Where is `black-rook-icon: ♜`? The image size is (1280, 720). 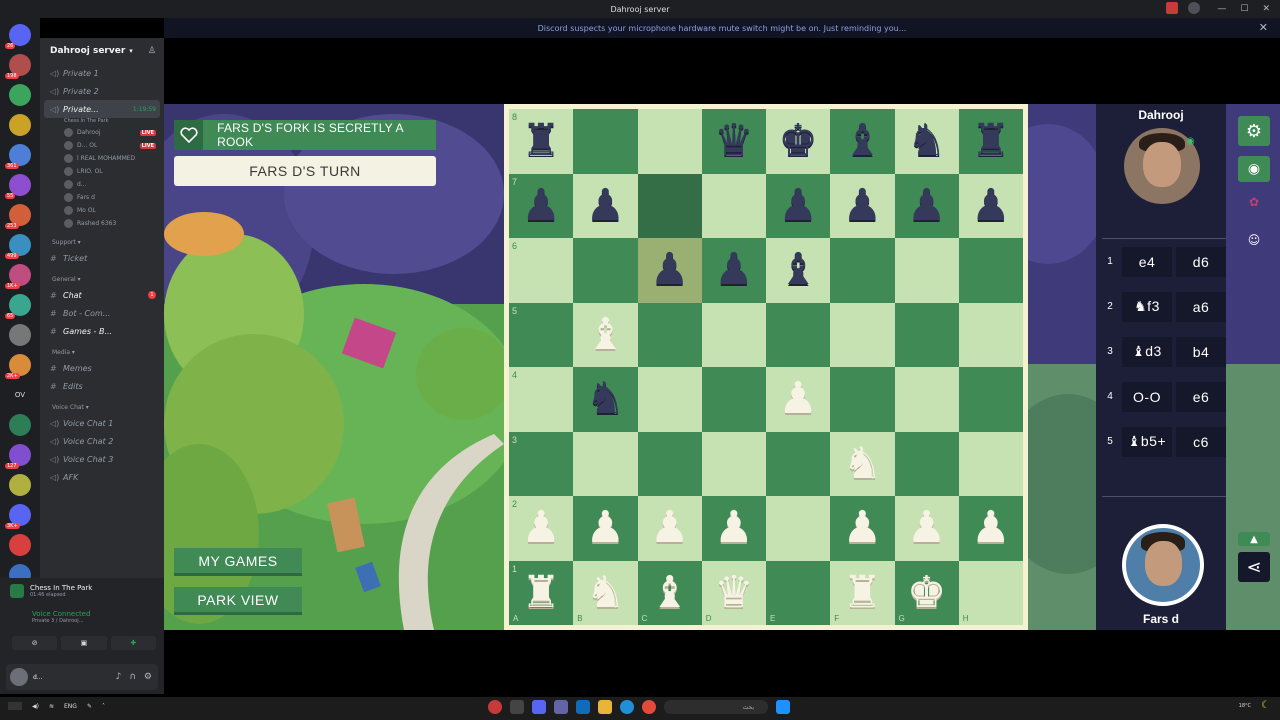 black-rook-icon: ♜ is located at coordinates (540, 141).